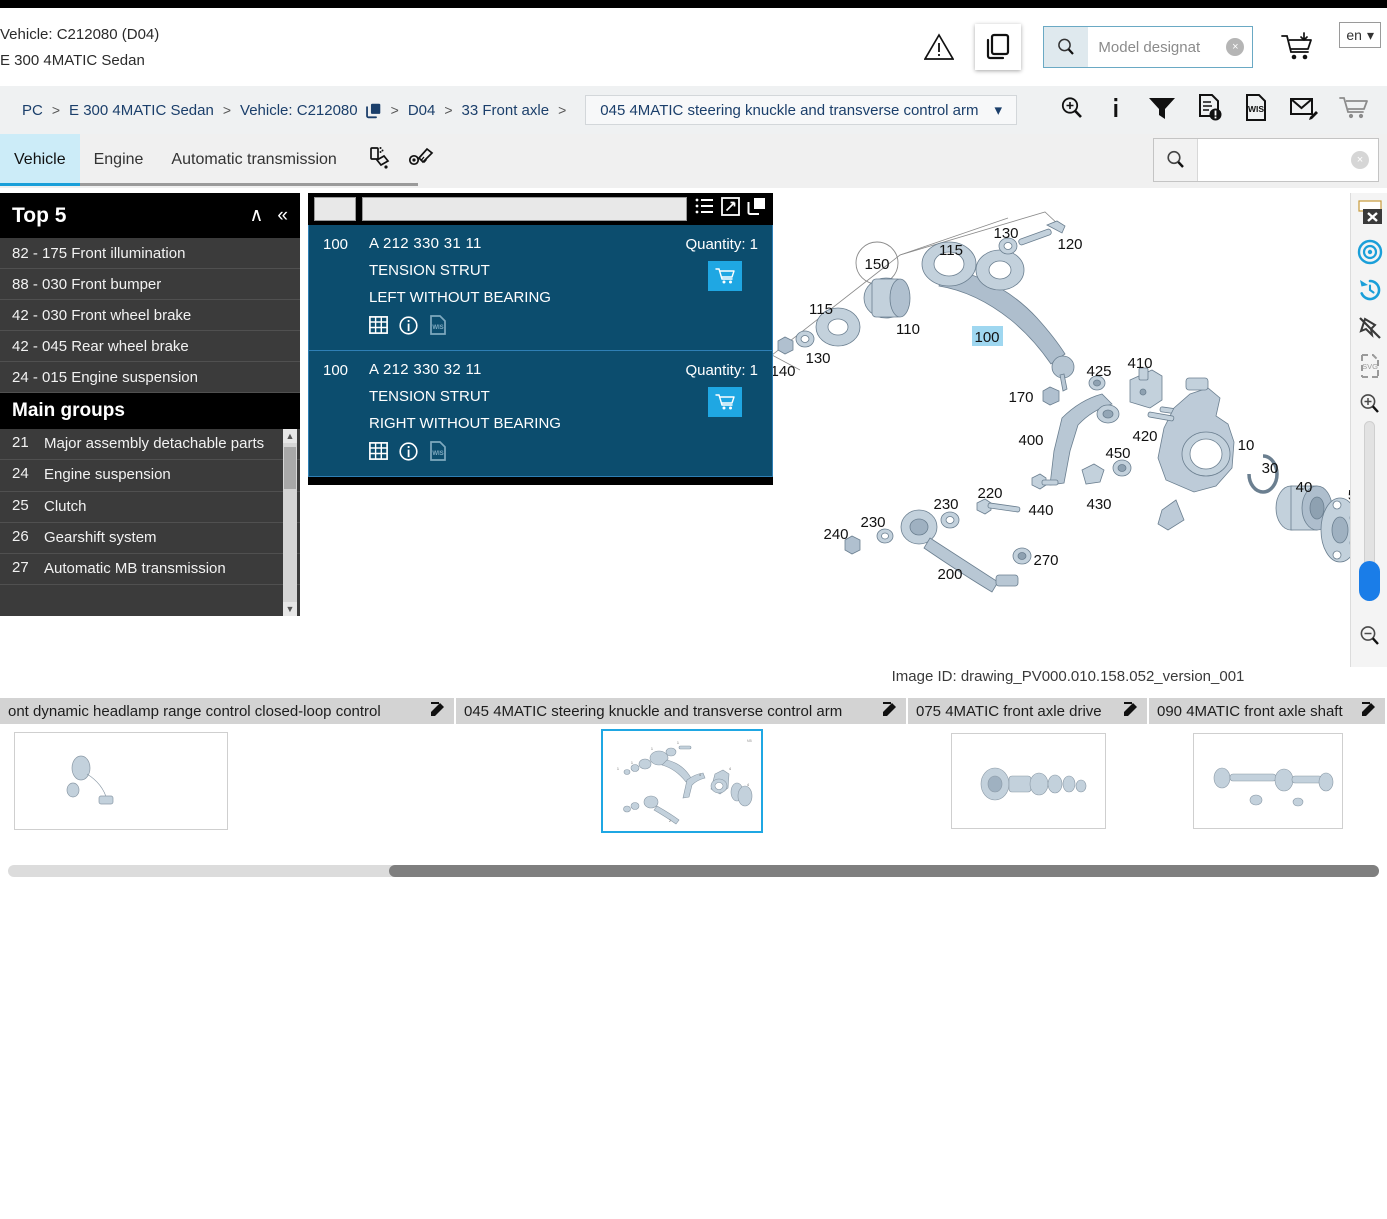  Describe the element at coordinates (506, 110) in the screenshot. I see `breadcrumb-item-front-axle: 33 Front axle` at that location.